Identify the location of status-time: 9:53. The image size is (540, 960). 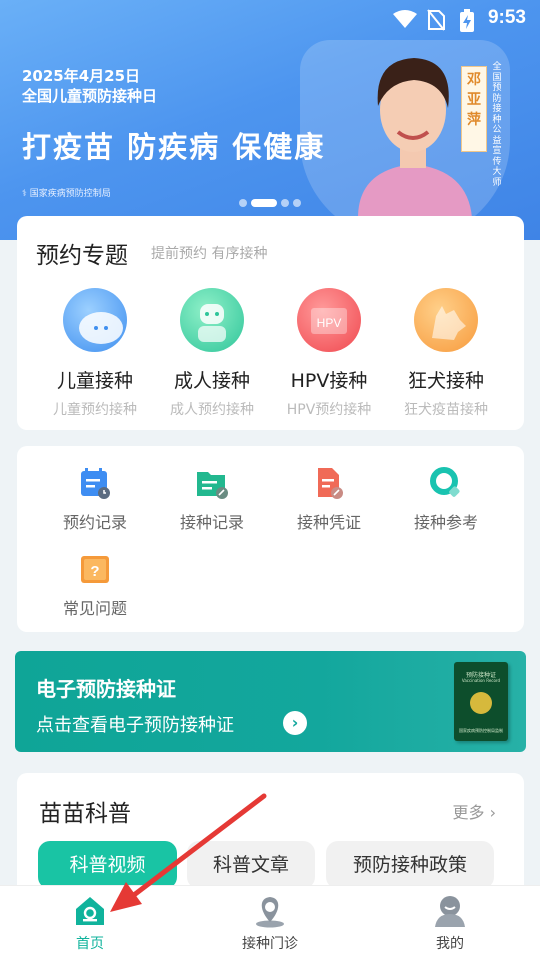
(506, 17).